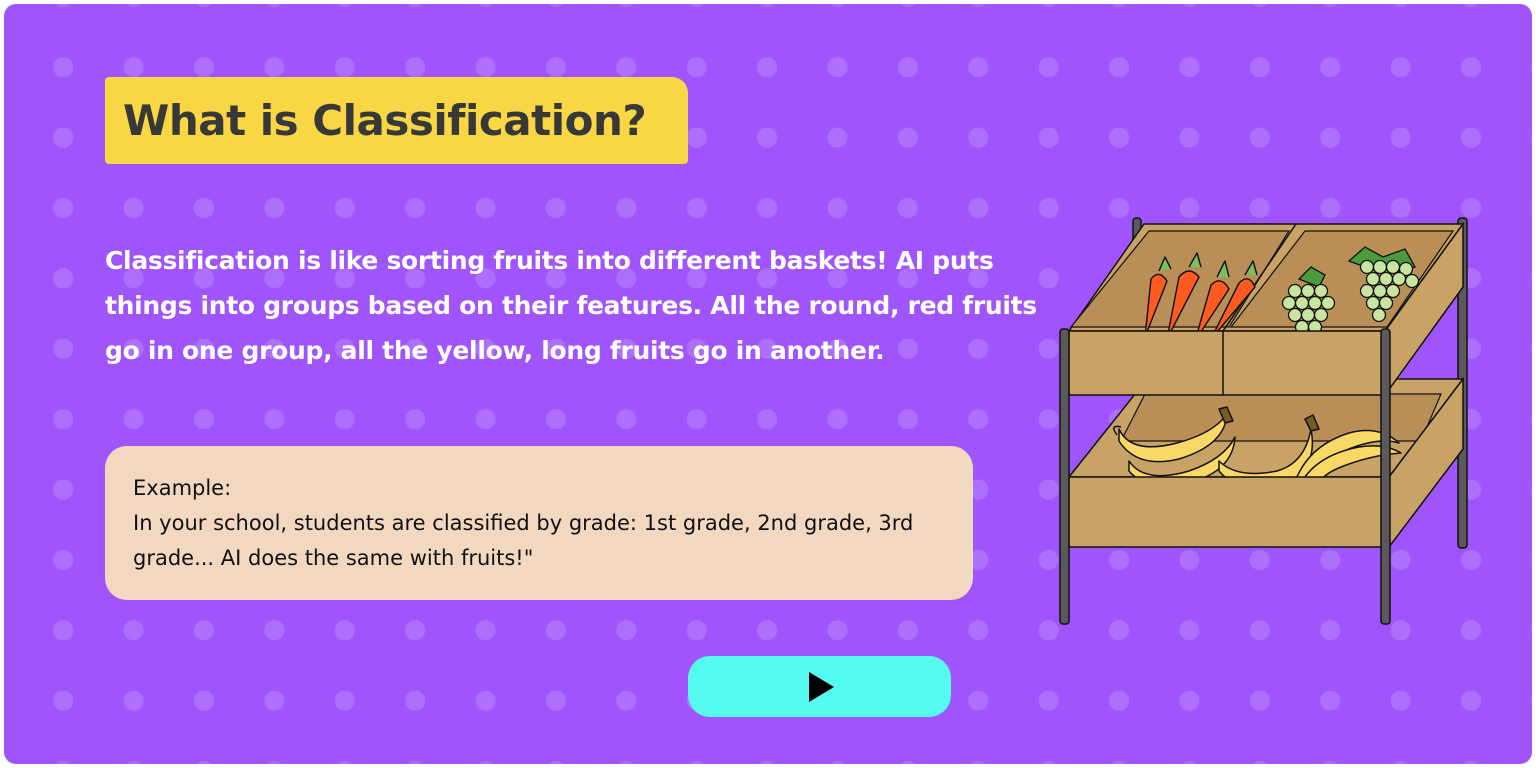 The width and height of the screenshot is (1536, 768). I want to click on play-button, so click(819, 686).